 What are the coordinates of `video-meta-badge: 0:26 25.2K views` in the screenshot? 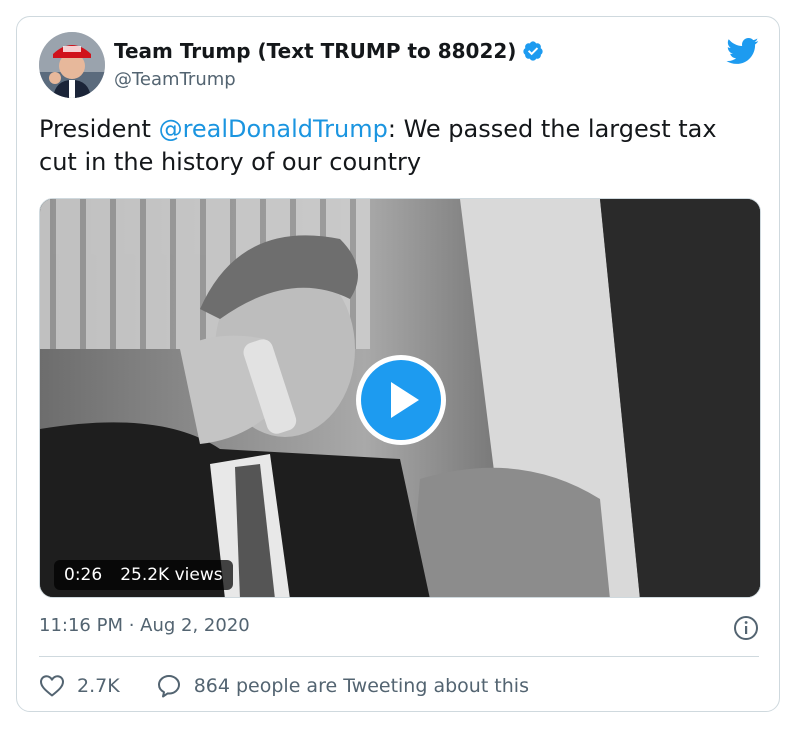 It's located at (143, 575).